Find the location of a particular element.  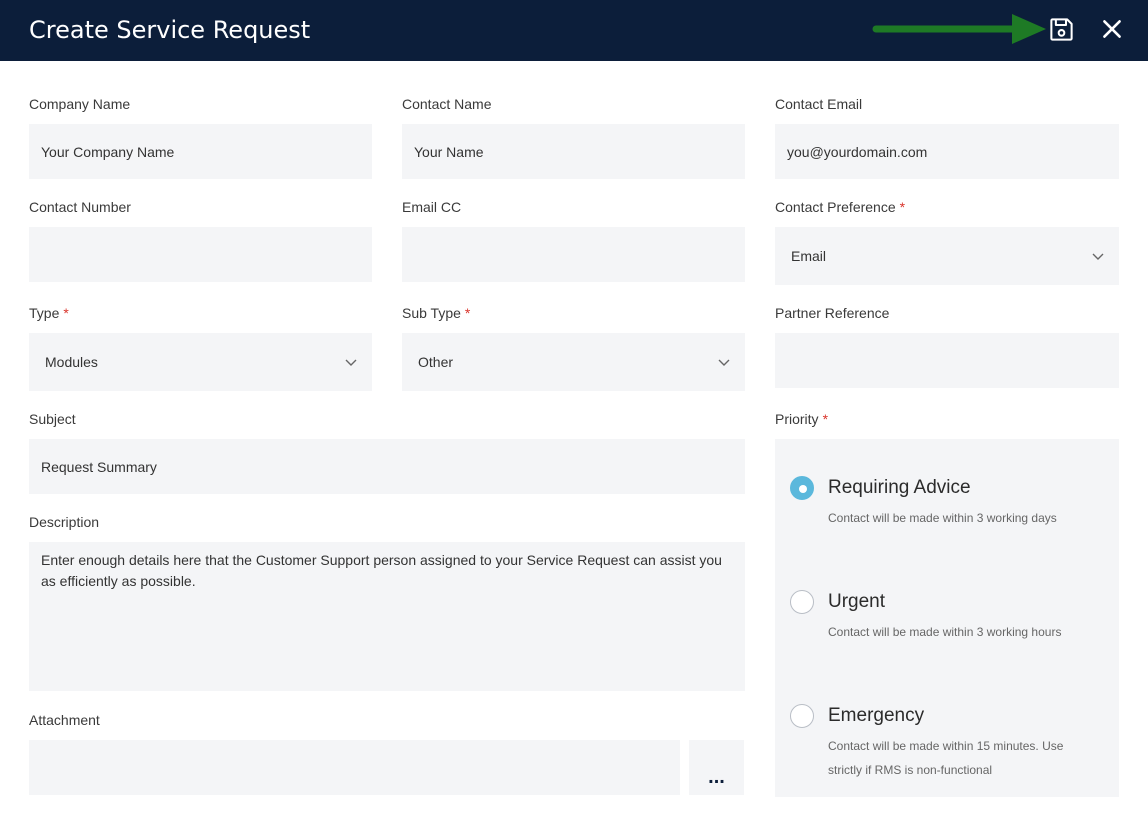

contact-number-input is located at coordinates (200, 254).